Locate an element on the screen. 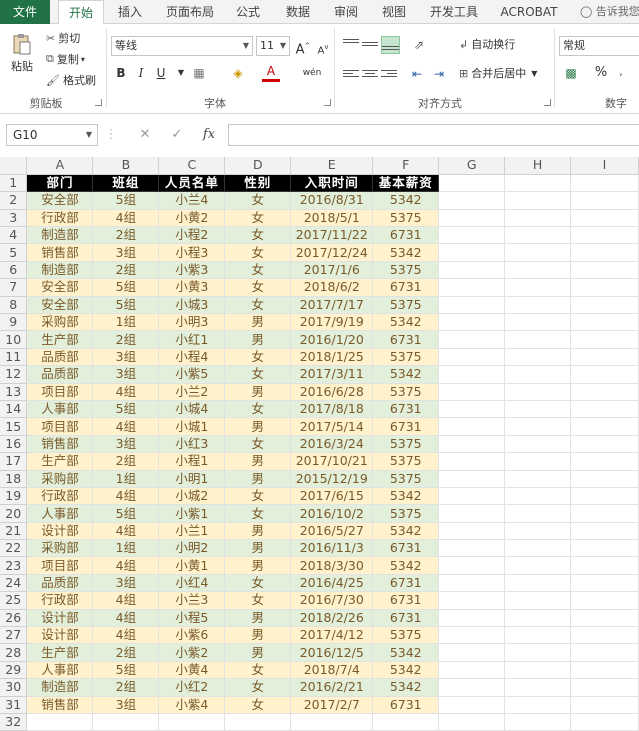 The image size is (639, 731). cell: 2018/3/30 is located at coordinates (332, 565).